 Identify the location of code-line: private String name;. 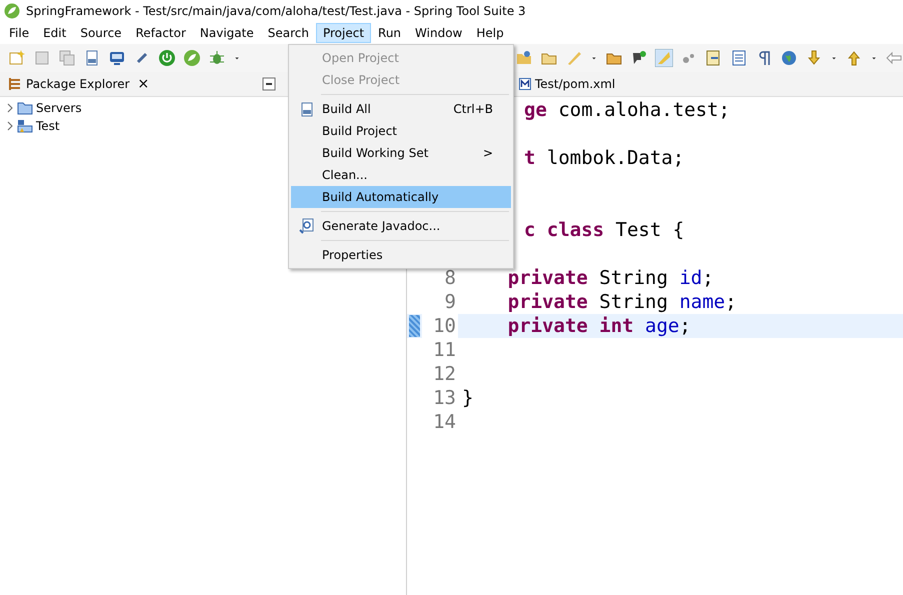
(621, 302).